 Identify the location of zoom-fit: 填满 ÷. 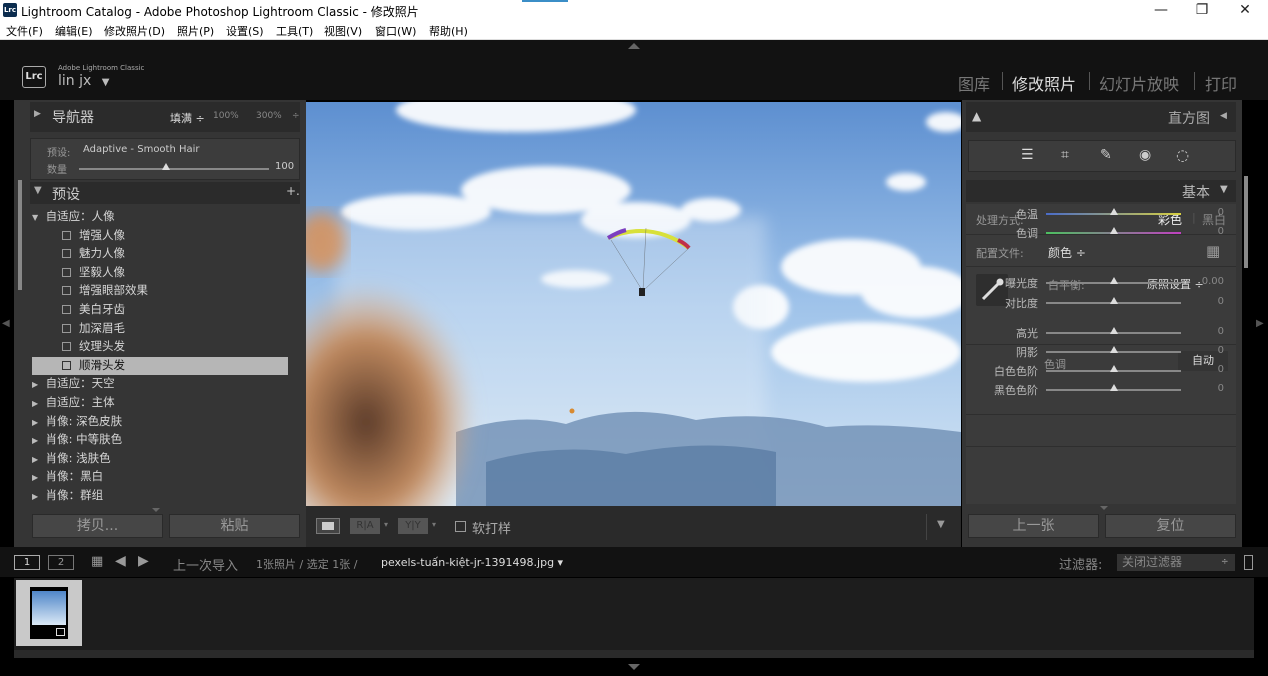
(187, 118).